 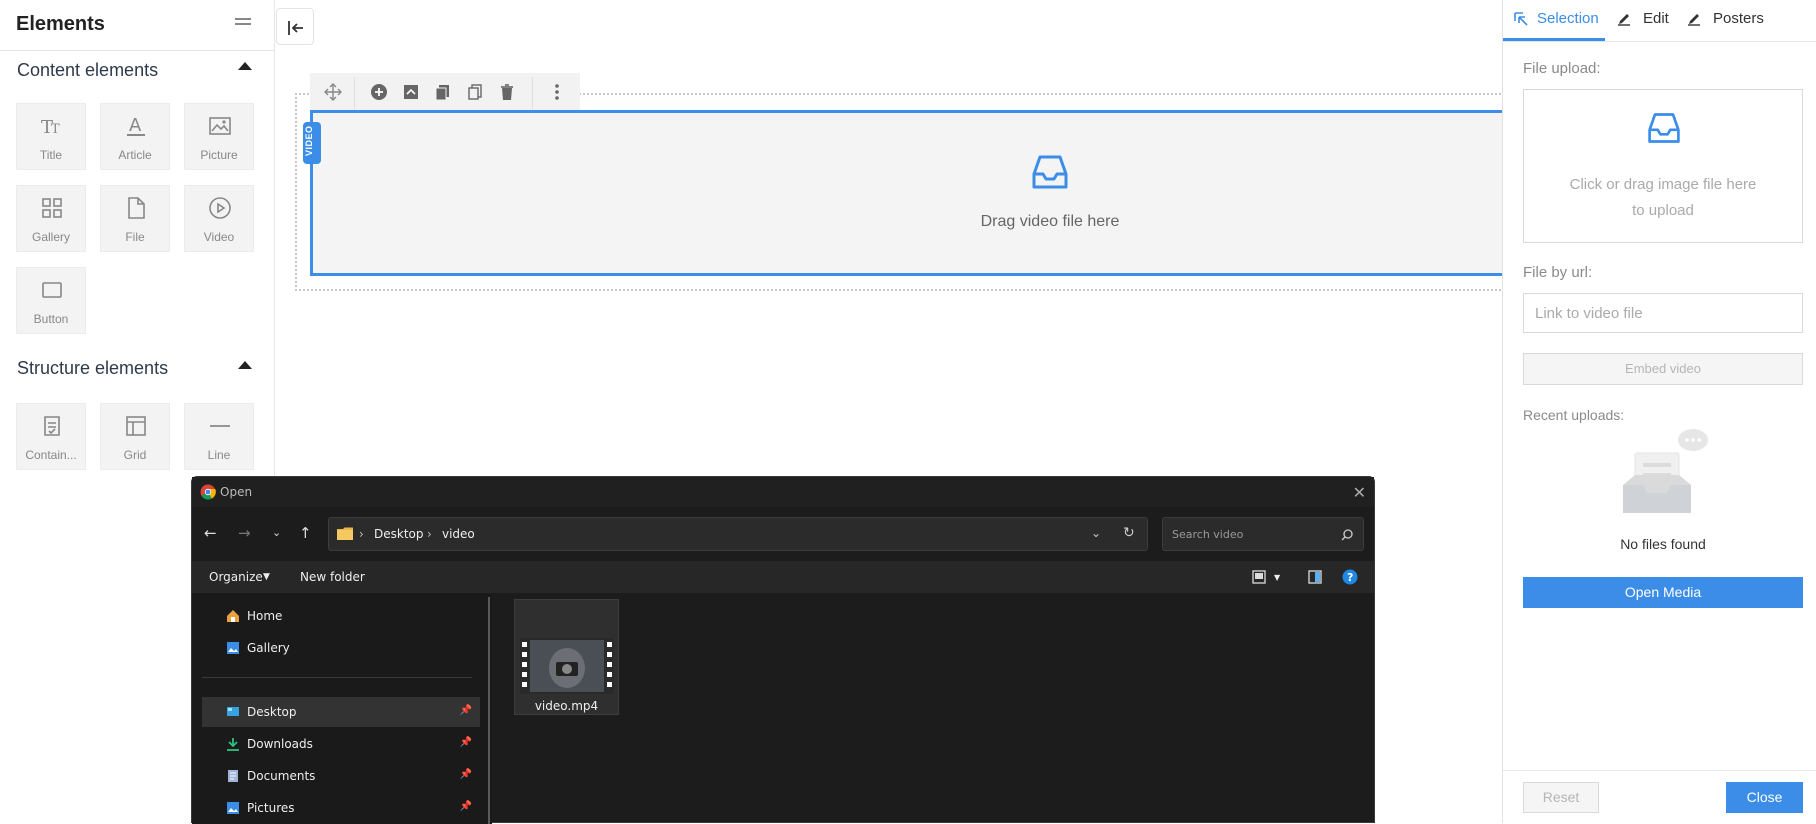 I want to click on up-arrow-icon: ↑, so click(x=305, y=533).